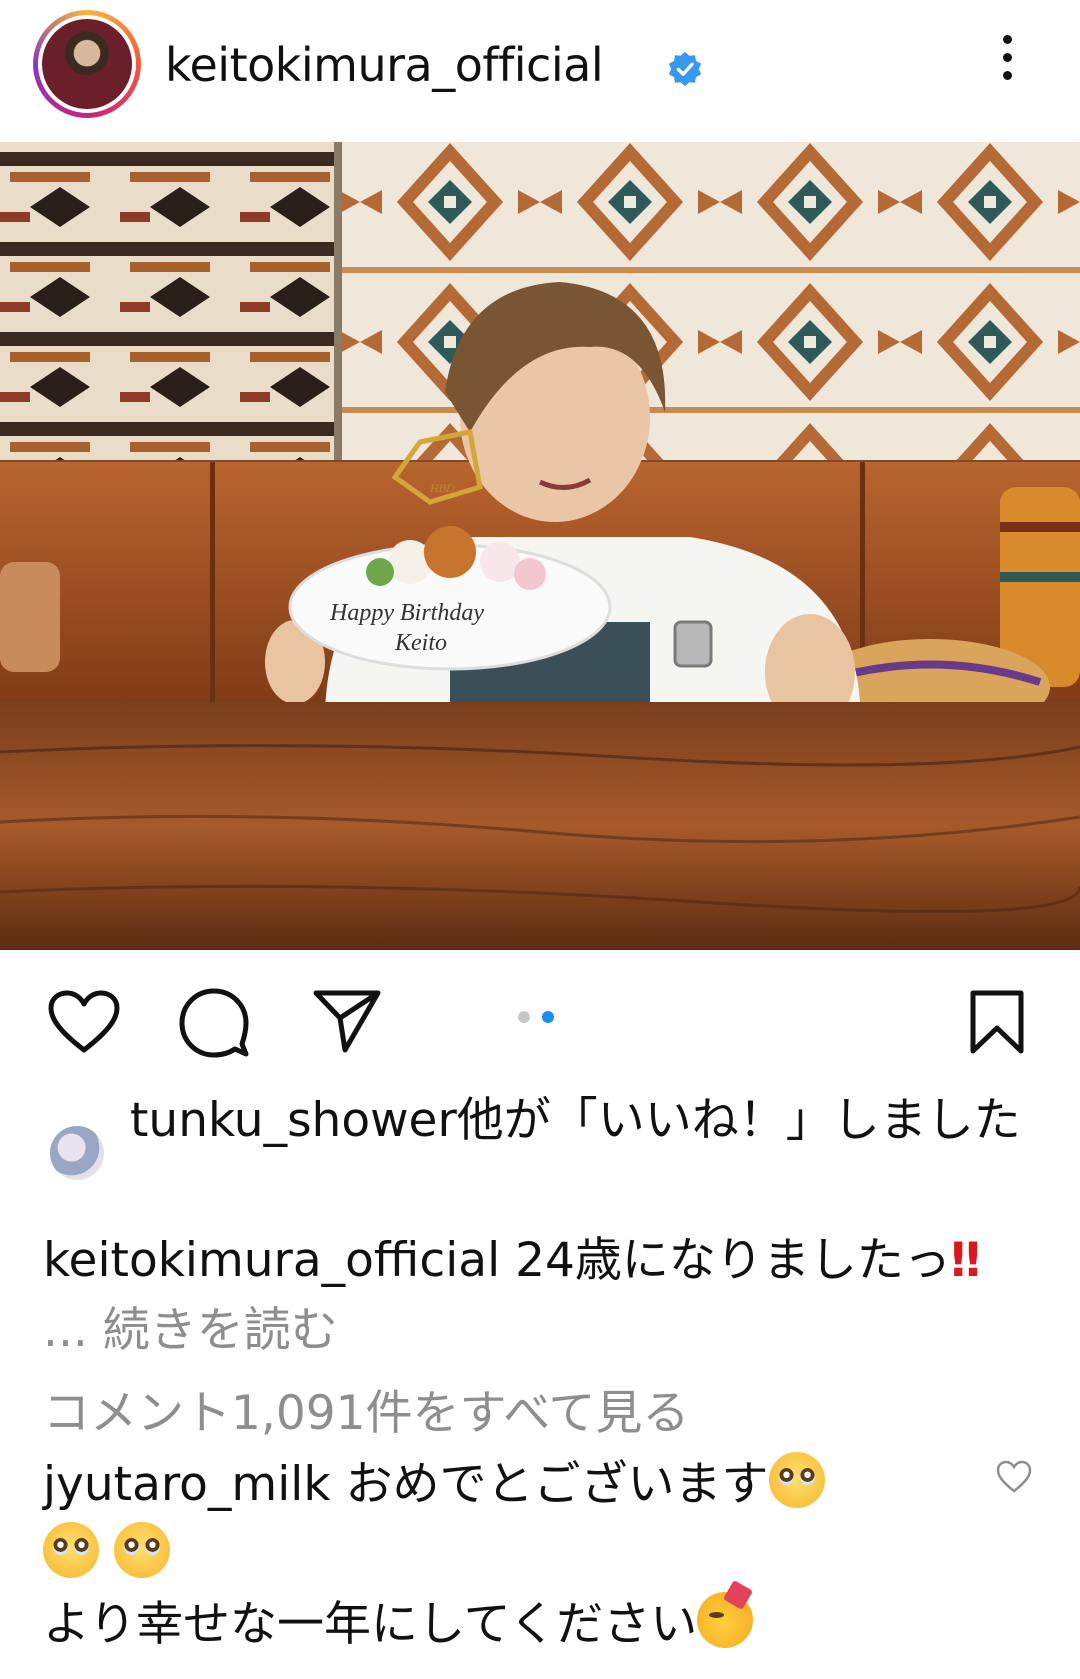 This screenshot has width=1080, height=1679. Describe the element at coordinates (442, 488) in the screenshot. I see `cake-topper-text: HBD` at that location.